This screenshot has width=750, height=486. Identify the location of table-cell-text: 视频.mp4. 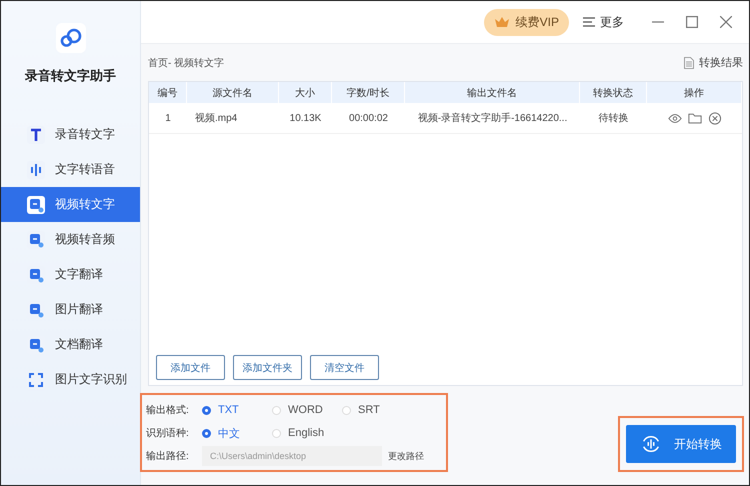
(216, 119).